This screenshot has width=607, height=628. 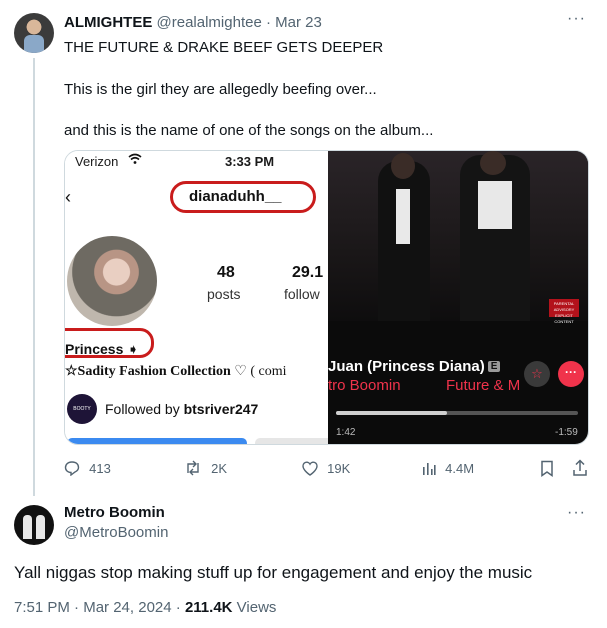 I want to click on display-name: Metro Boomin, so click(x=114, y=512).